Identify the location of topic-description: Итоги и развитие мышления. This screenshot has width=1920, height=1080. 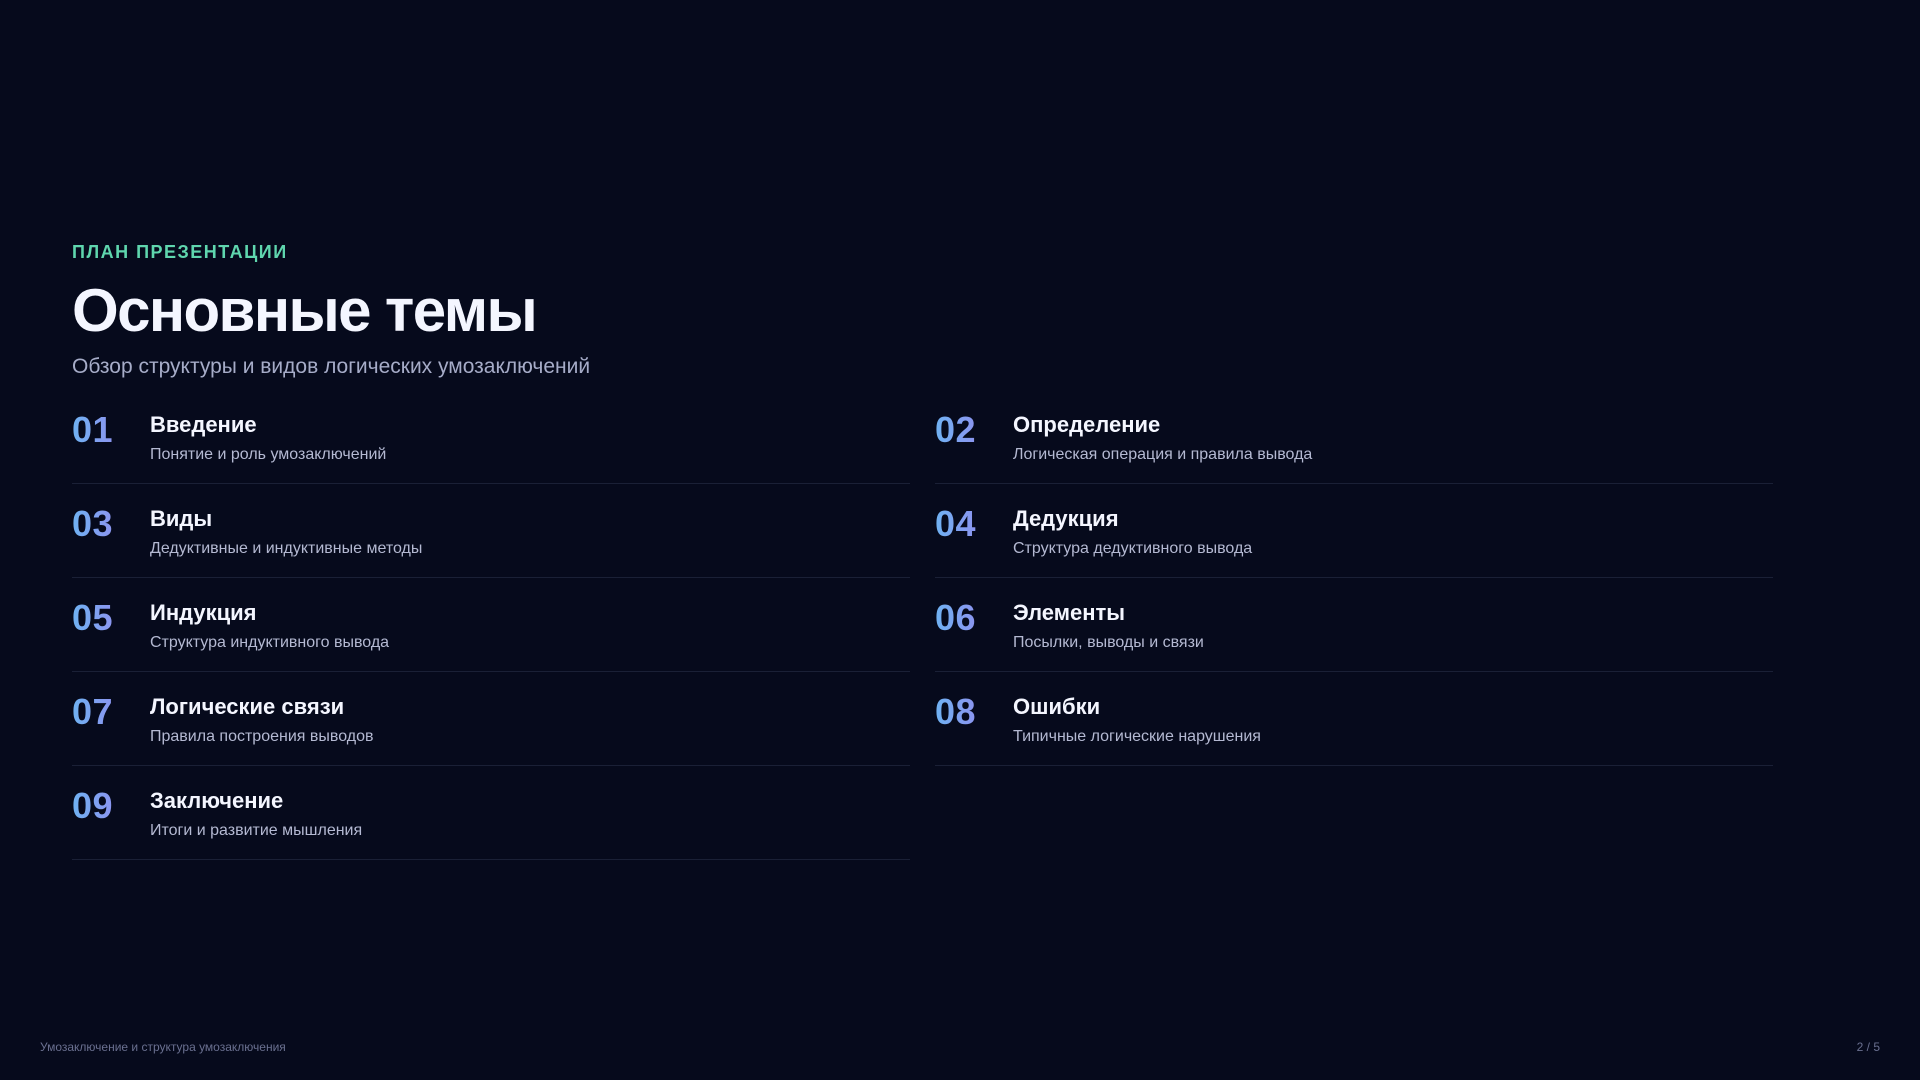
(256, 830).